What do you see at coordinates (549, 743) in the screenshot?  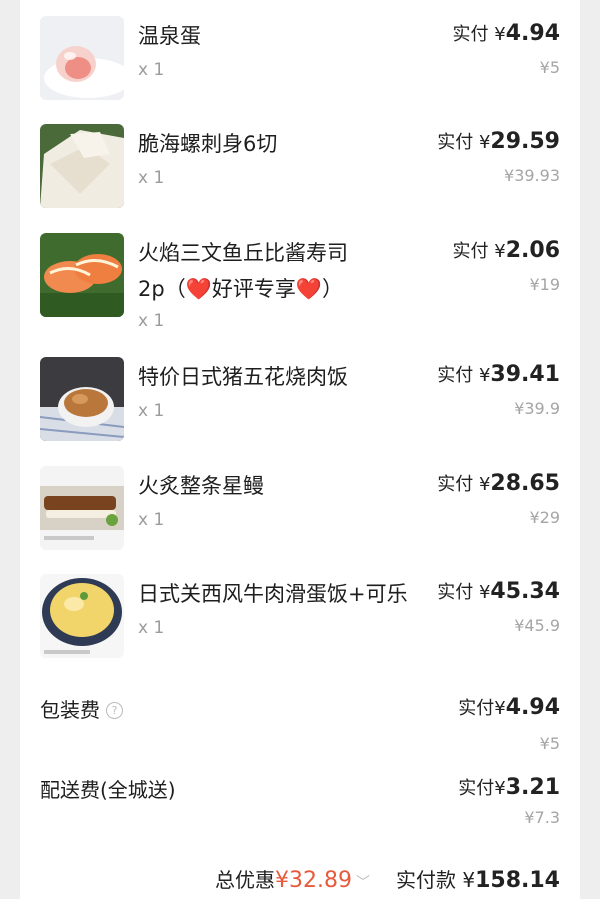 I see `fee-original-price: ¥5` at bounding box center [549, 743].